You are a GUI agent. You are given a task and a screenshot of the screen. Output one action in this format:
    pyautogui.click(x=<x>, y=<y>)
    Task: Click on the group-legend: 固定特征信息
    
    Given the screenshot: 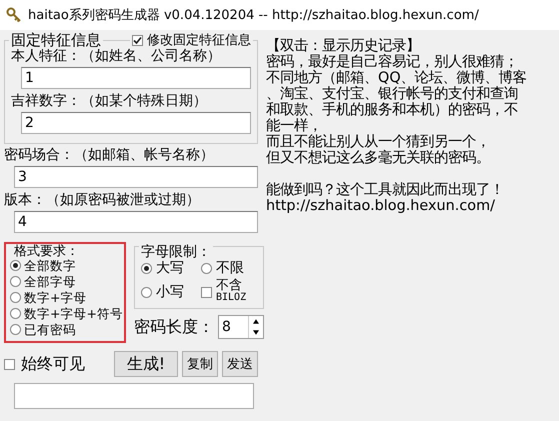 What is the action you would take?
    pyautogui.click(x=56, y=40)
    